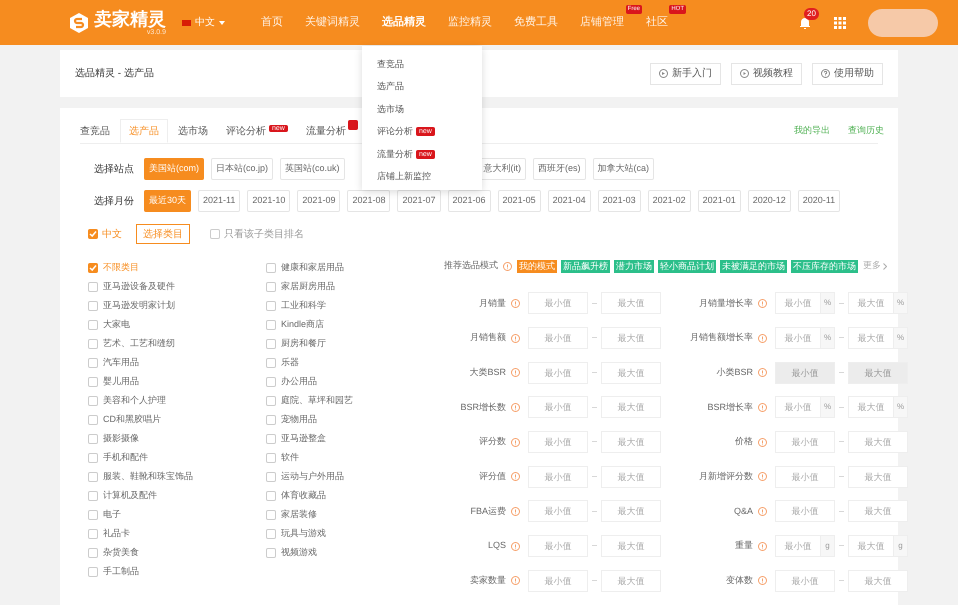  What do you see at coordinates (355, 438) in the screenshot?
I see `category-option: 亚马逊整盒` at bounding box center [355, 438].